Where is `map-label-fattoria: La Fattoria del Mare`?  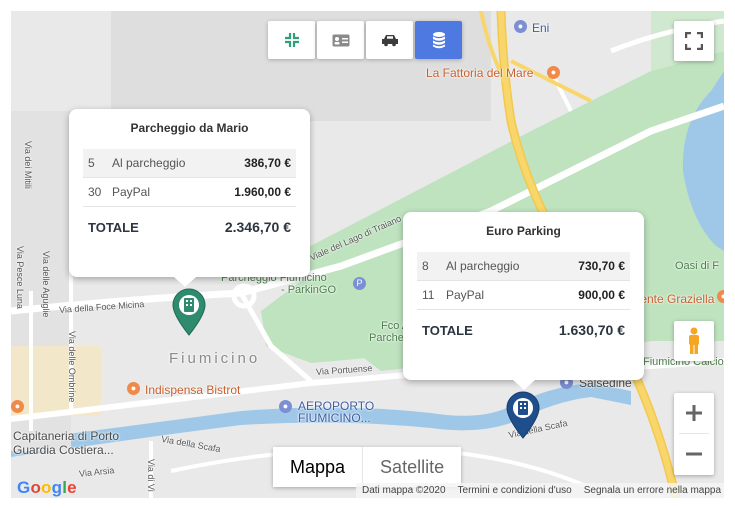
map-label-fattoria: La Fattoria del Mare is located at coordinates (480, 73).